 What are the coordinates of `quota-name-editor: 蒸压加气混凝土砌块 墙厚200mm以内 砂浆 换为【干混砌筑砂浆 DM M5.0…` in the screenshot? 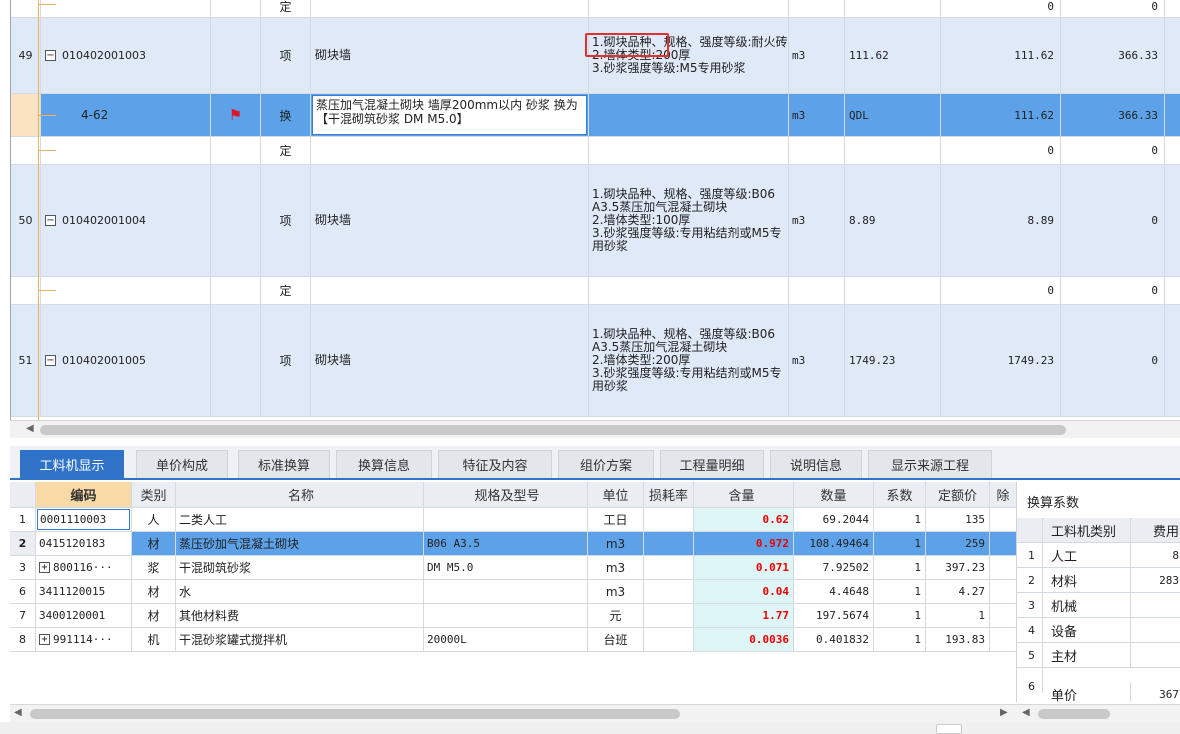 It's located at (449, 115).